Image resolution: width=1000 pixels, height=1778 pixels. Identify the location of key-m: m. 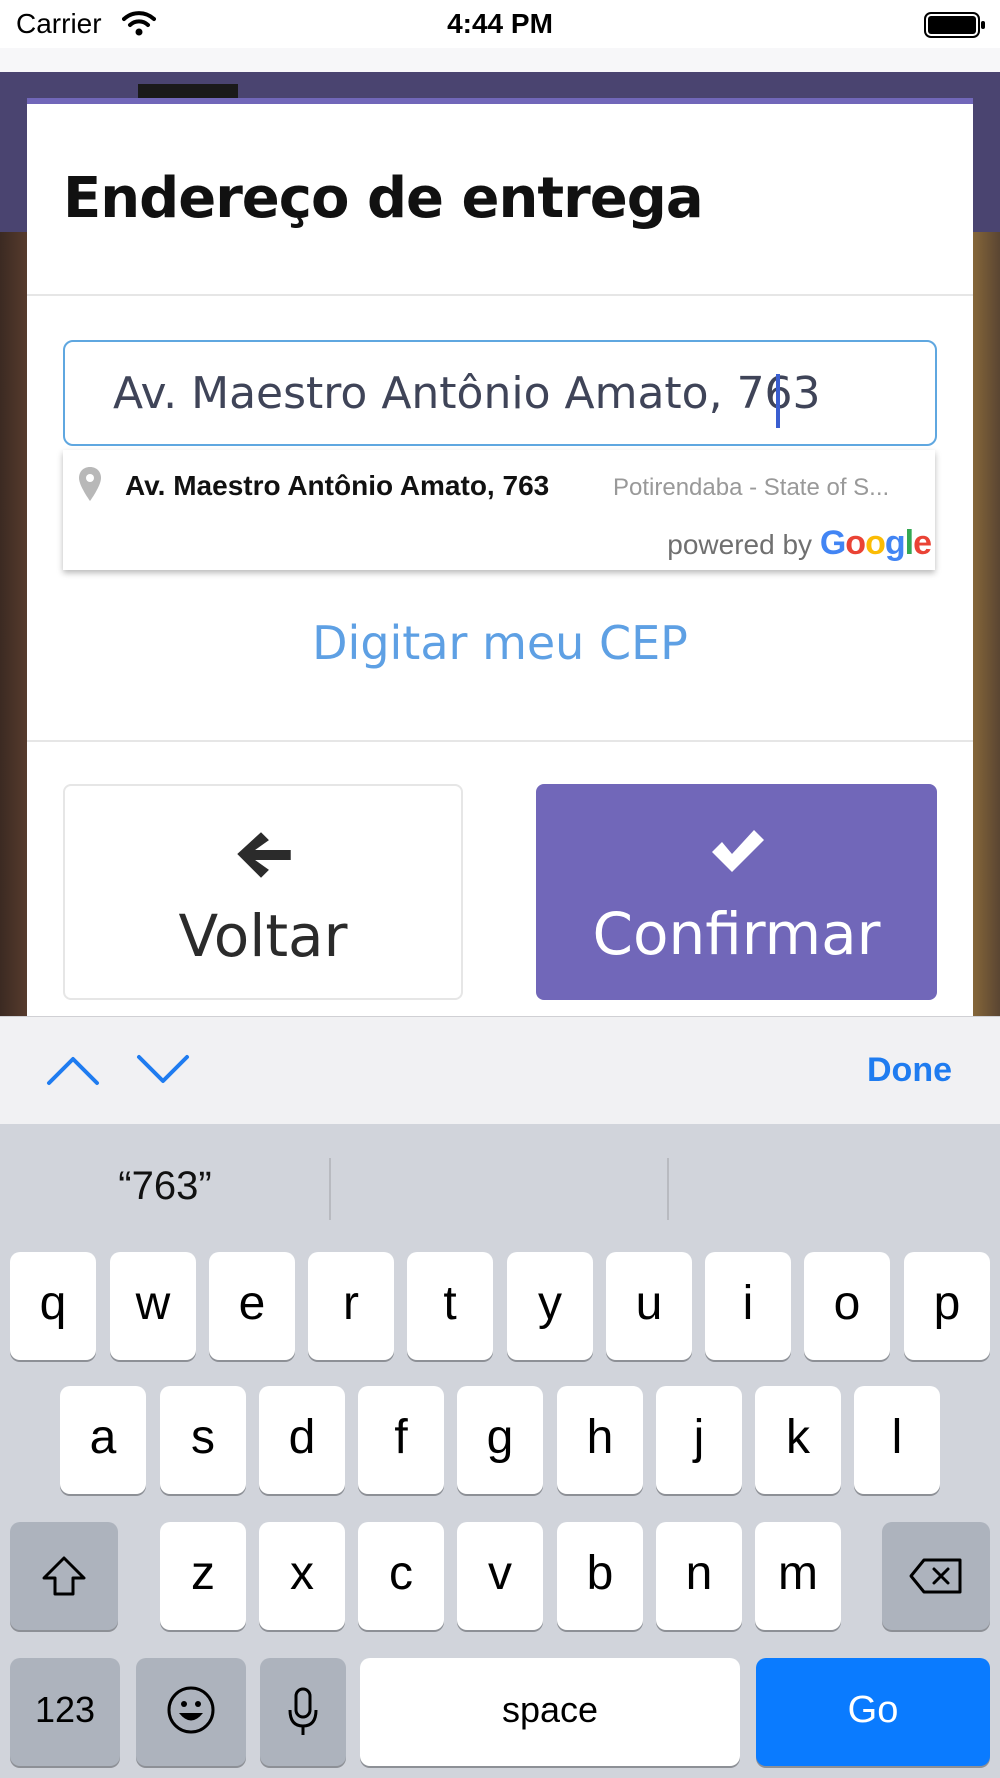
(798, 1576).